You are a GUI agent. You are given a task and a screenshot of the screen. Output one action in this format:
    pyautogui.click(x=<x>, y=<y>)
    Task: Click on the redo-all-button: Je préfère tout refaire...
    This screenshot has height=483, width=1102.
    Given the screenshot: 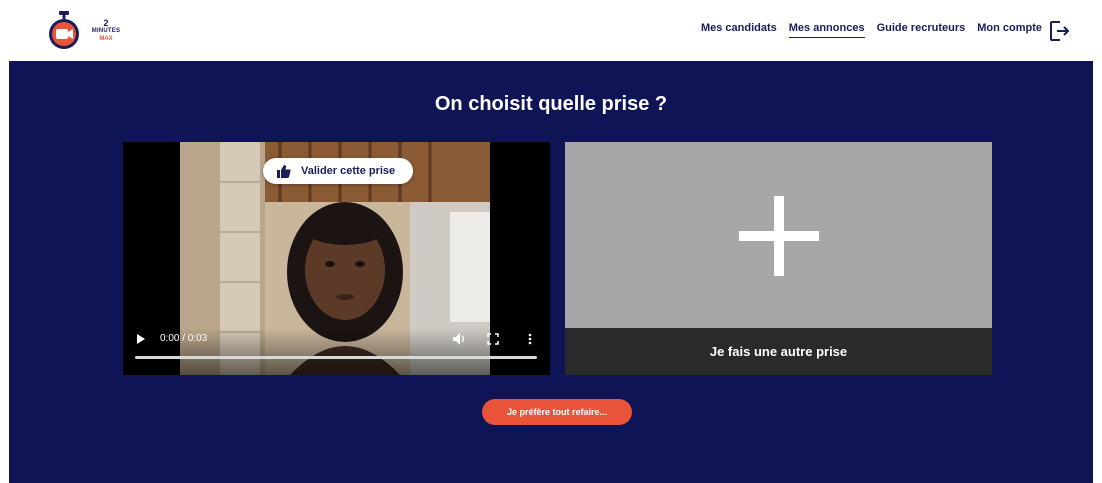 What is the action you would take?
    pyautogui.click(x=557, y=412)
    